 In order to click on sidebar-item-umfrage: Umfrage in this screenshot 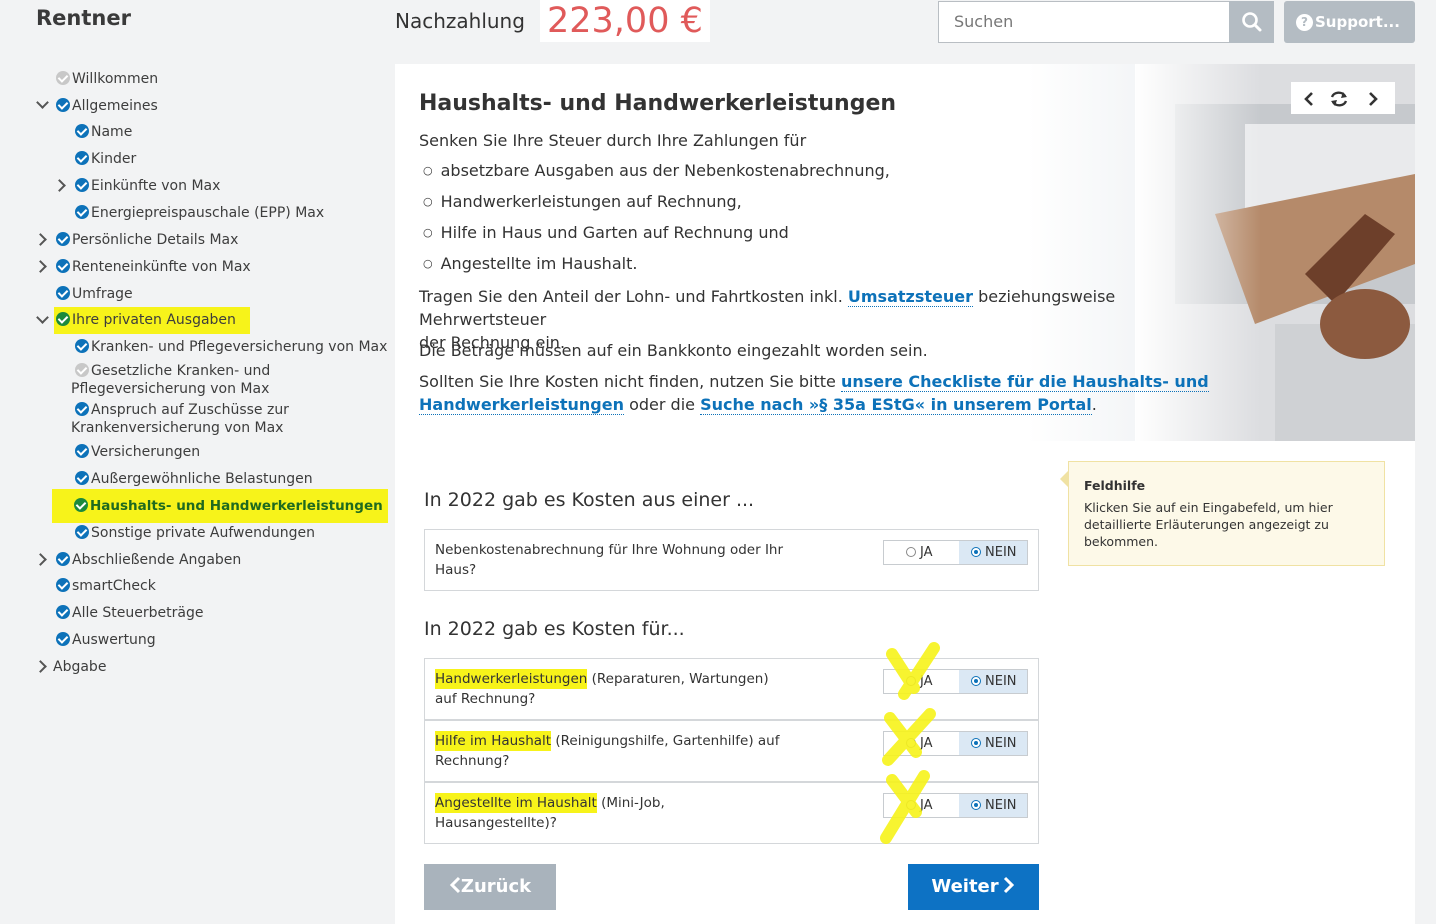, I will do `click(94, 294)`.